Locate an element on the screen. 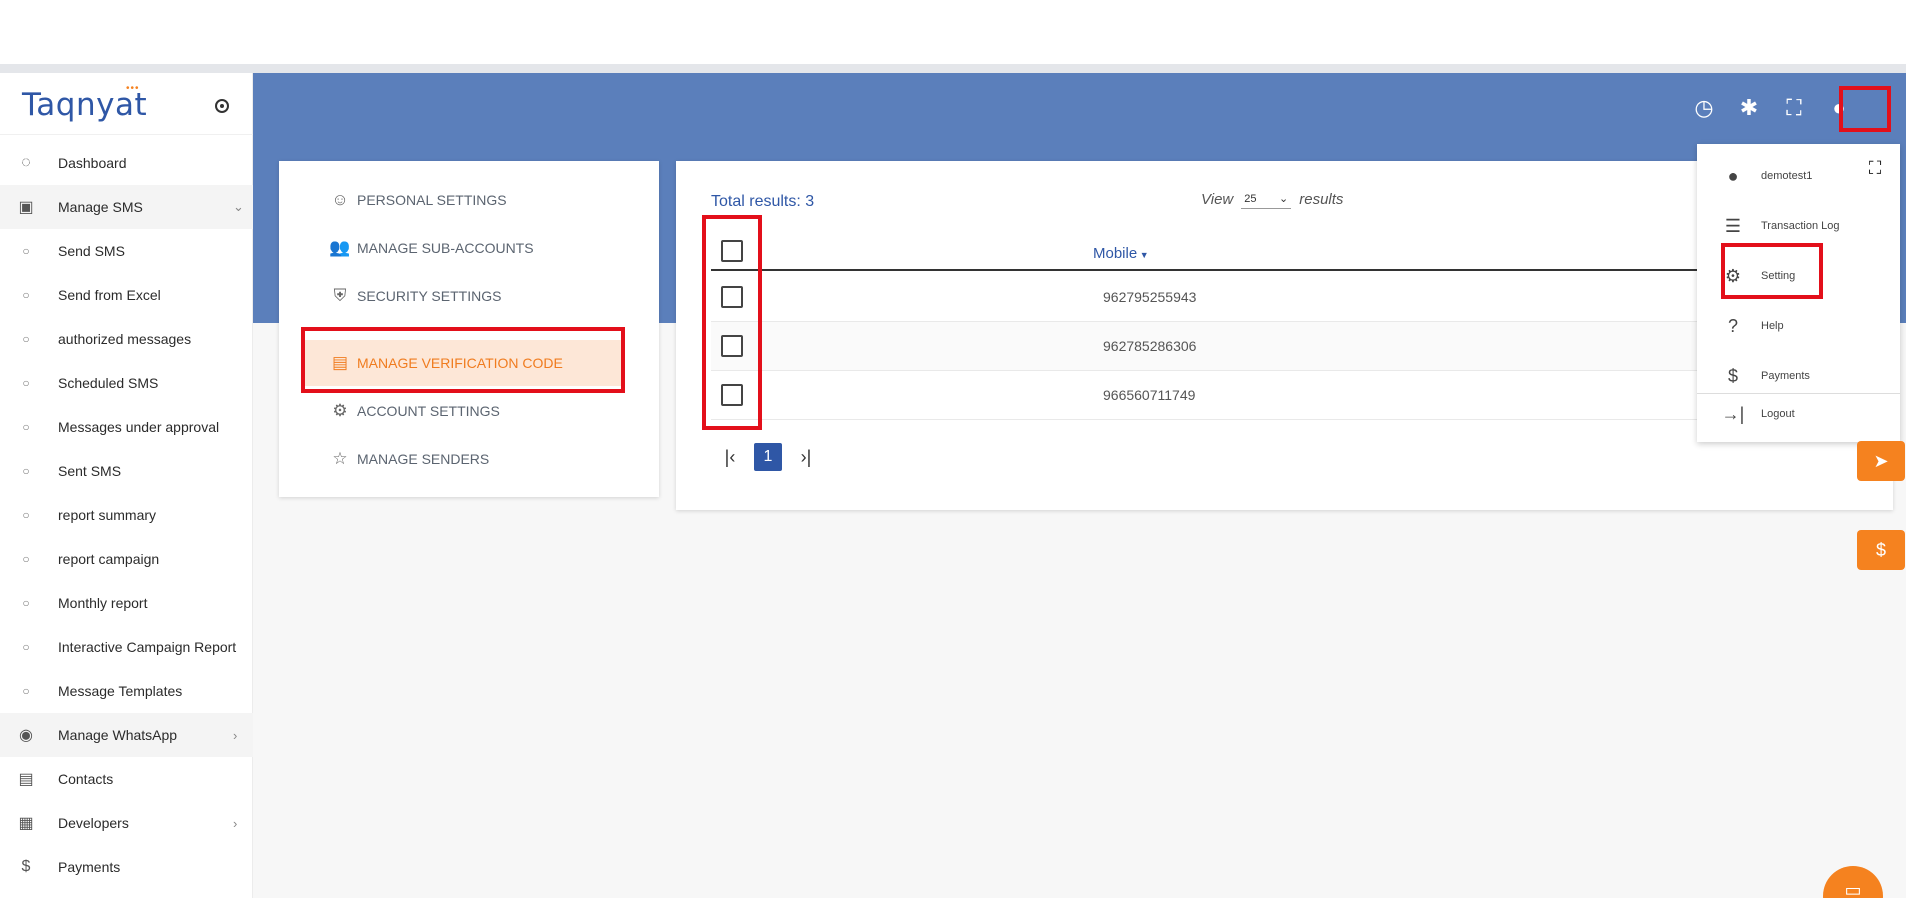 Image resolution: width=1906 pixels, height=898 pixels. mobile-cell: 962785286306 is located at coordinates (1150, 346).